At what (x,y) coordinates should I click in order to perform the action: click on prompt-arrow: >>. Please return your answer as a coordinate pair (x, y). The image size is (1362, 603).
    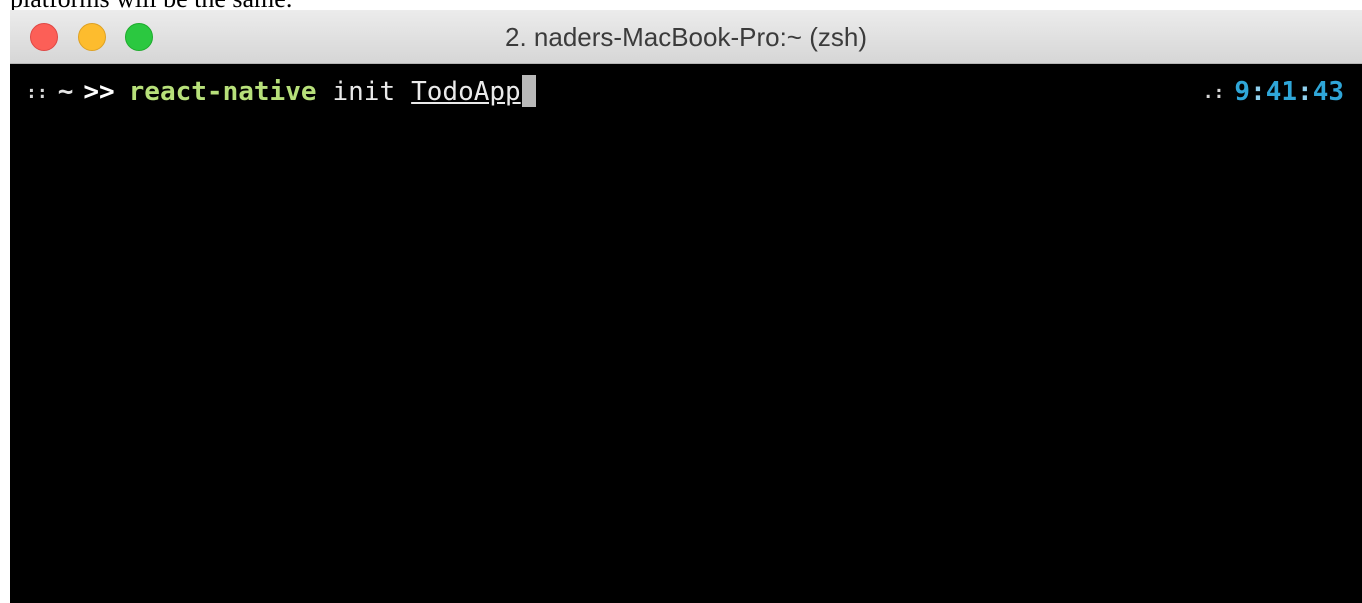
    Looking at the image, I should click on (99, 92).